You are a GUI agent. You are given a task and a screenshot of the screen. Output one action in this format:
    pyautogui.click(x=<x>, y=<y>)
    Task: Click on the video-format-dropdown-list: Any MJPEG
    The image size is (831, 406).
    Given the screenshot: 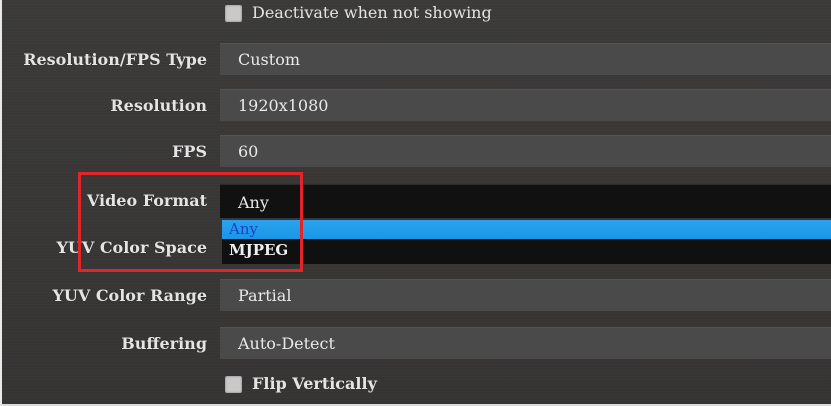 What is the action you would take?
    pyautogui.click(x=526, y=242)
    